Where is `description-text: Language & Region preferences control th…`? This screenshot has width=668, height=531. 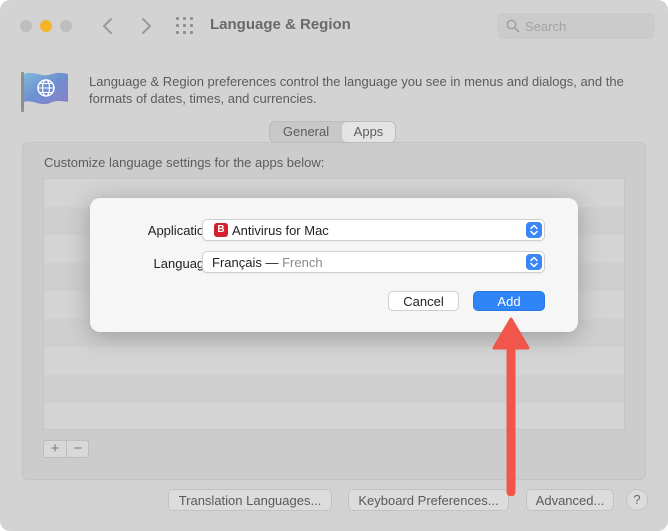 description-text: Language & Region preferences control th… is located at coordinates (356, 90).